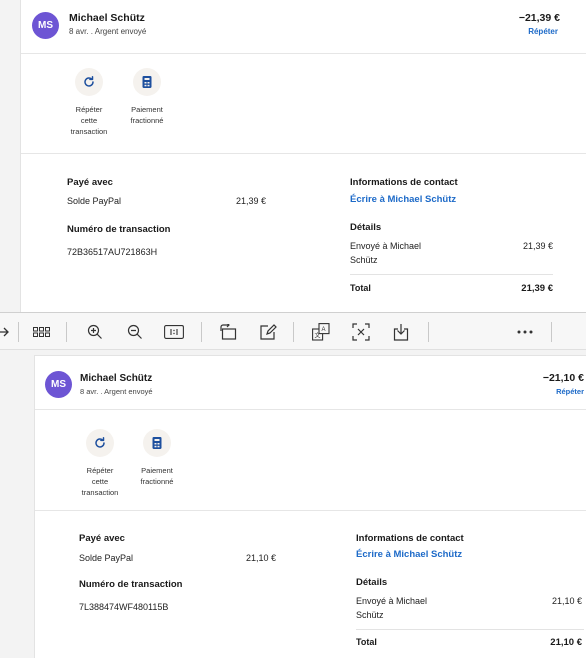  I want to click on transaction-id: 7L388474WF480115B, so click(124, 607).